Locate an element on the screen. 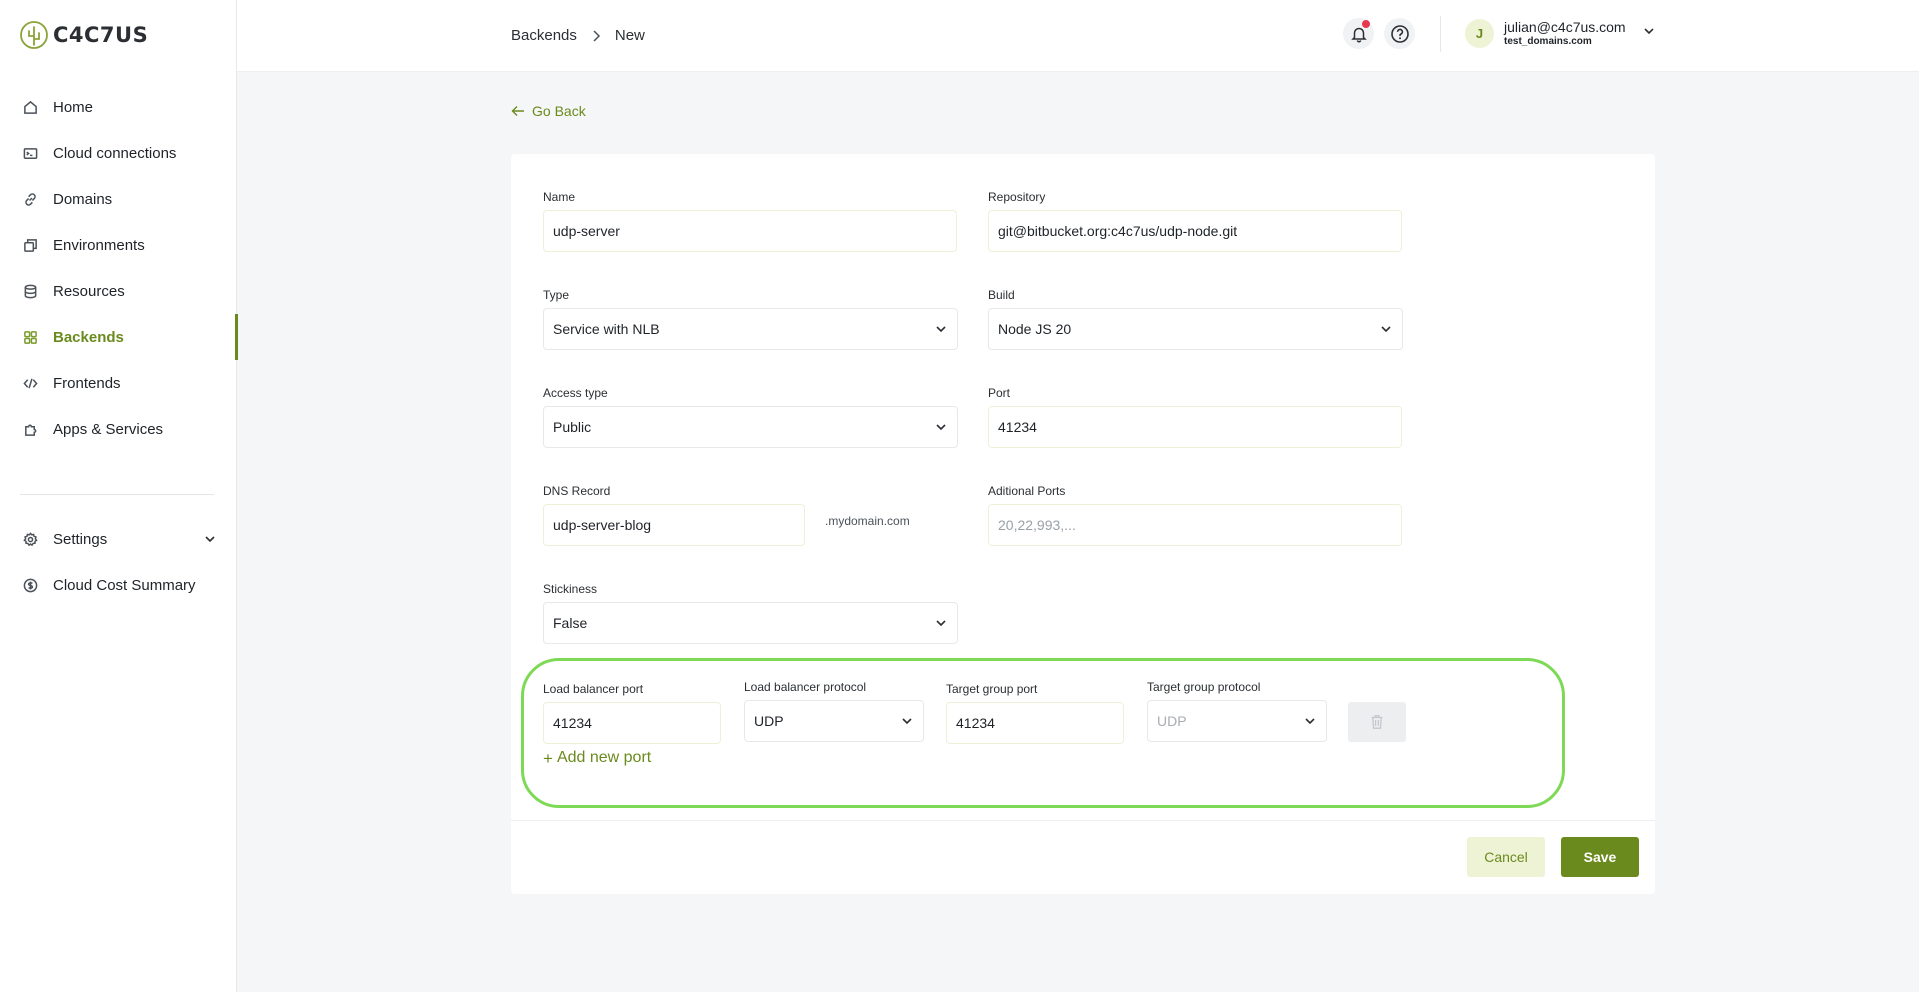 This screenshot has height=992, width=1919. lb-port-field-group: Load balancer port 41234 is located at coordinates (632, 713).